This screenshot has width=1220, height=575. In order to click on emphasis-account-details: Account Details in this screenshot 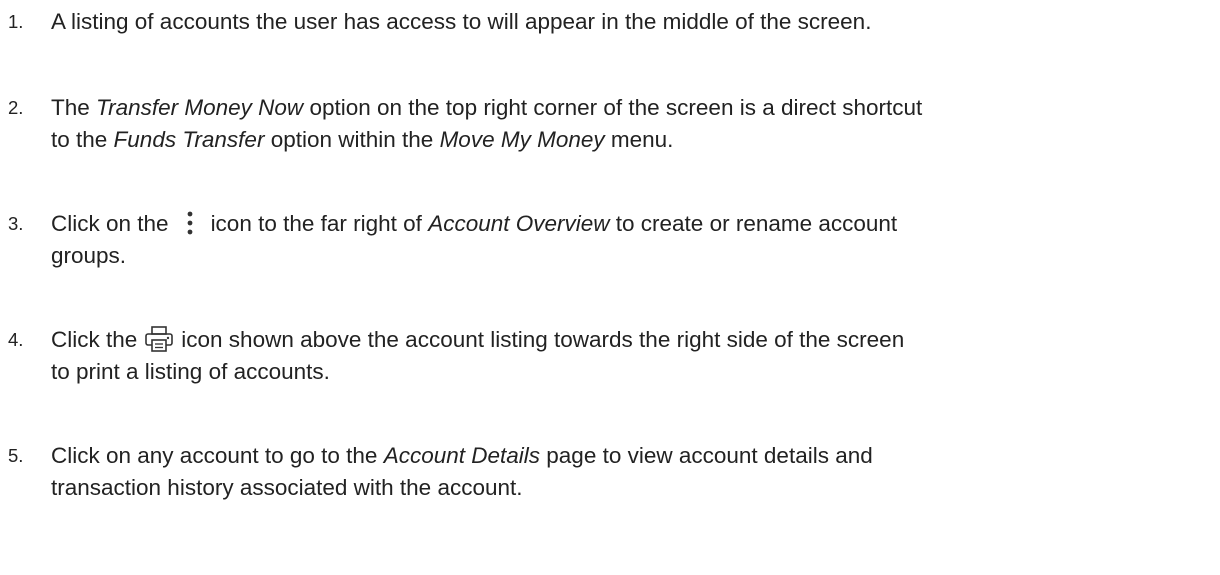, I will do `click(462, 455)`.